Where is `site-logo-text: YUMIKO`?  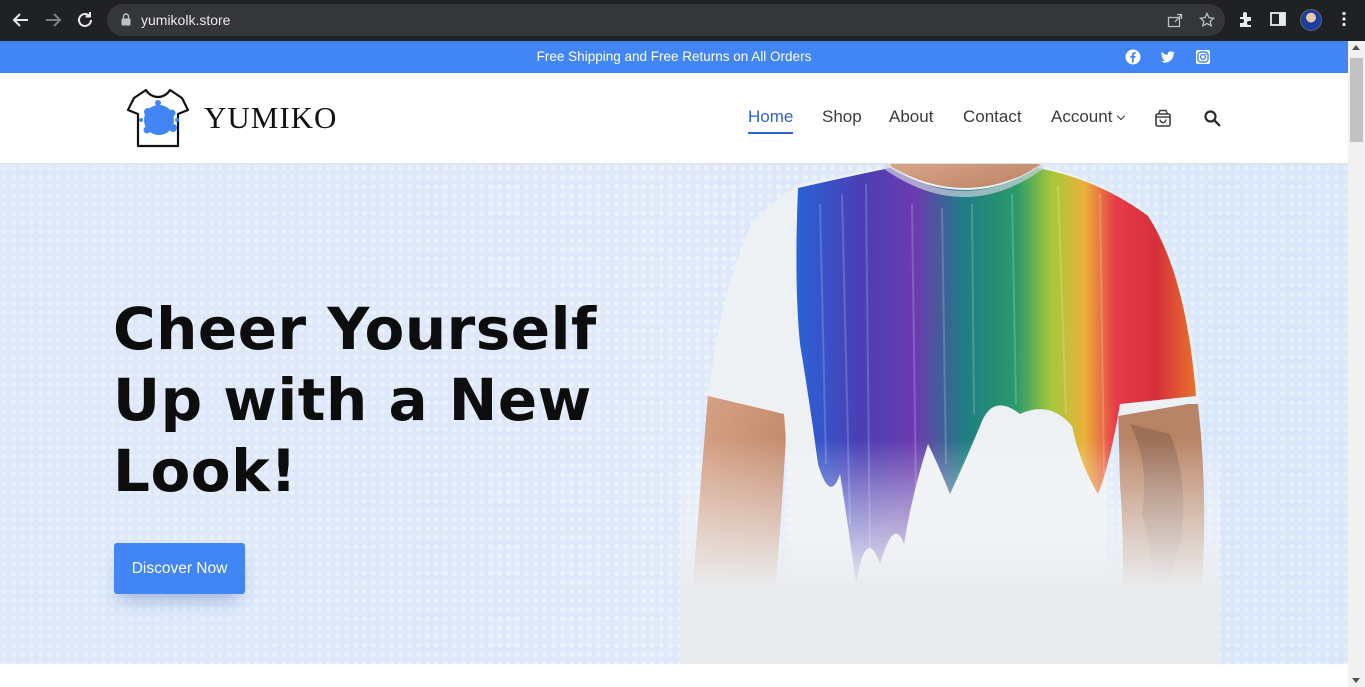
site-logo-text: YUMIKO is located at coordinates (270, 118).